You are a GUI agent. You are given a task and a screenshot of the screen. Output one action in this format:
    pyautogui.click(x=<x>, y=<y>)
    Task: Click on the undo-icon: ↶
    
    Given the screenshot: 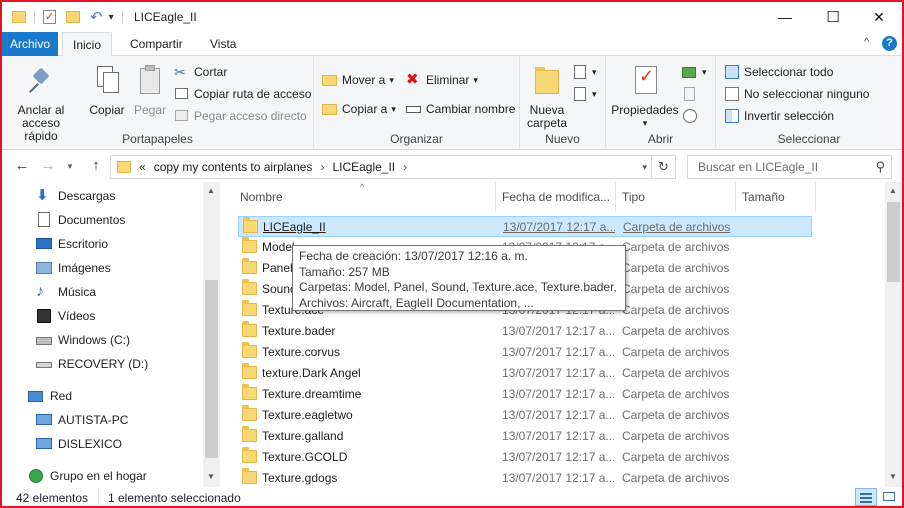 What is the action you would take?
    pyautogui.click(x=96, y=17)
    